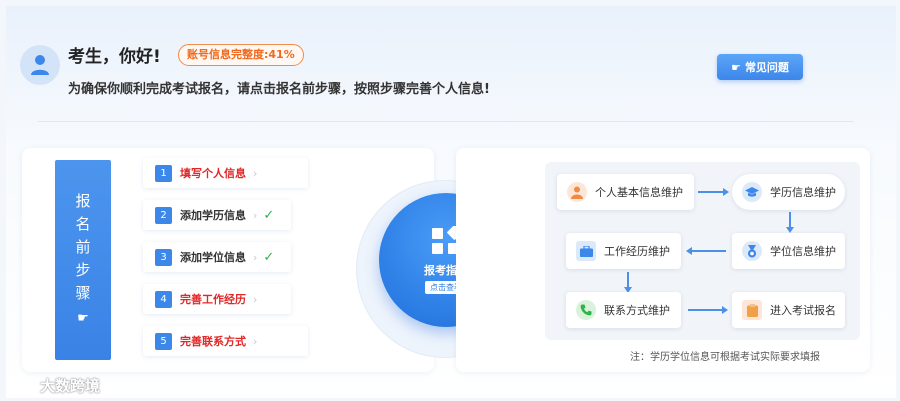  I want to click on step-item-4: 4 完善工作经历 ›, so click(217, 299).